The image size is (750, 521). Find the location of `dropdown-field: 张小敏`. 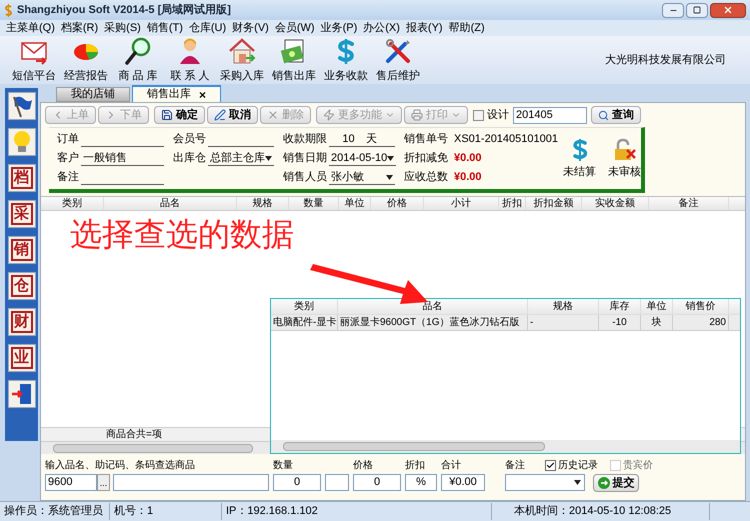

dropdown-field: 张小敏 is located at coordinates (362, 177).